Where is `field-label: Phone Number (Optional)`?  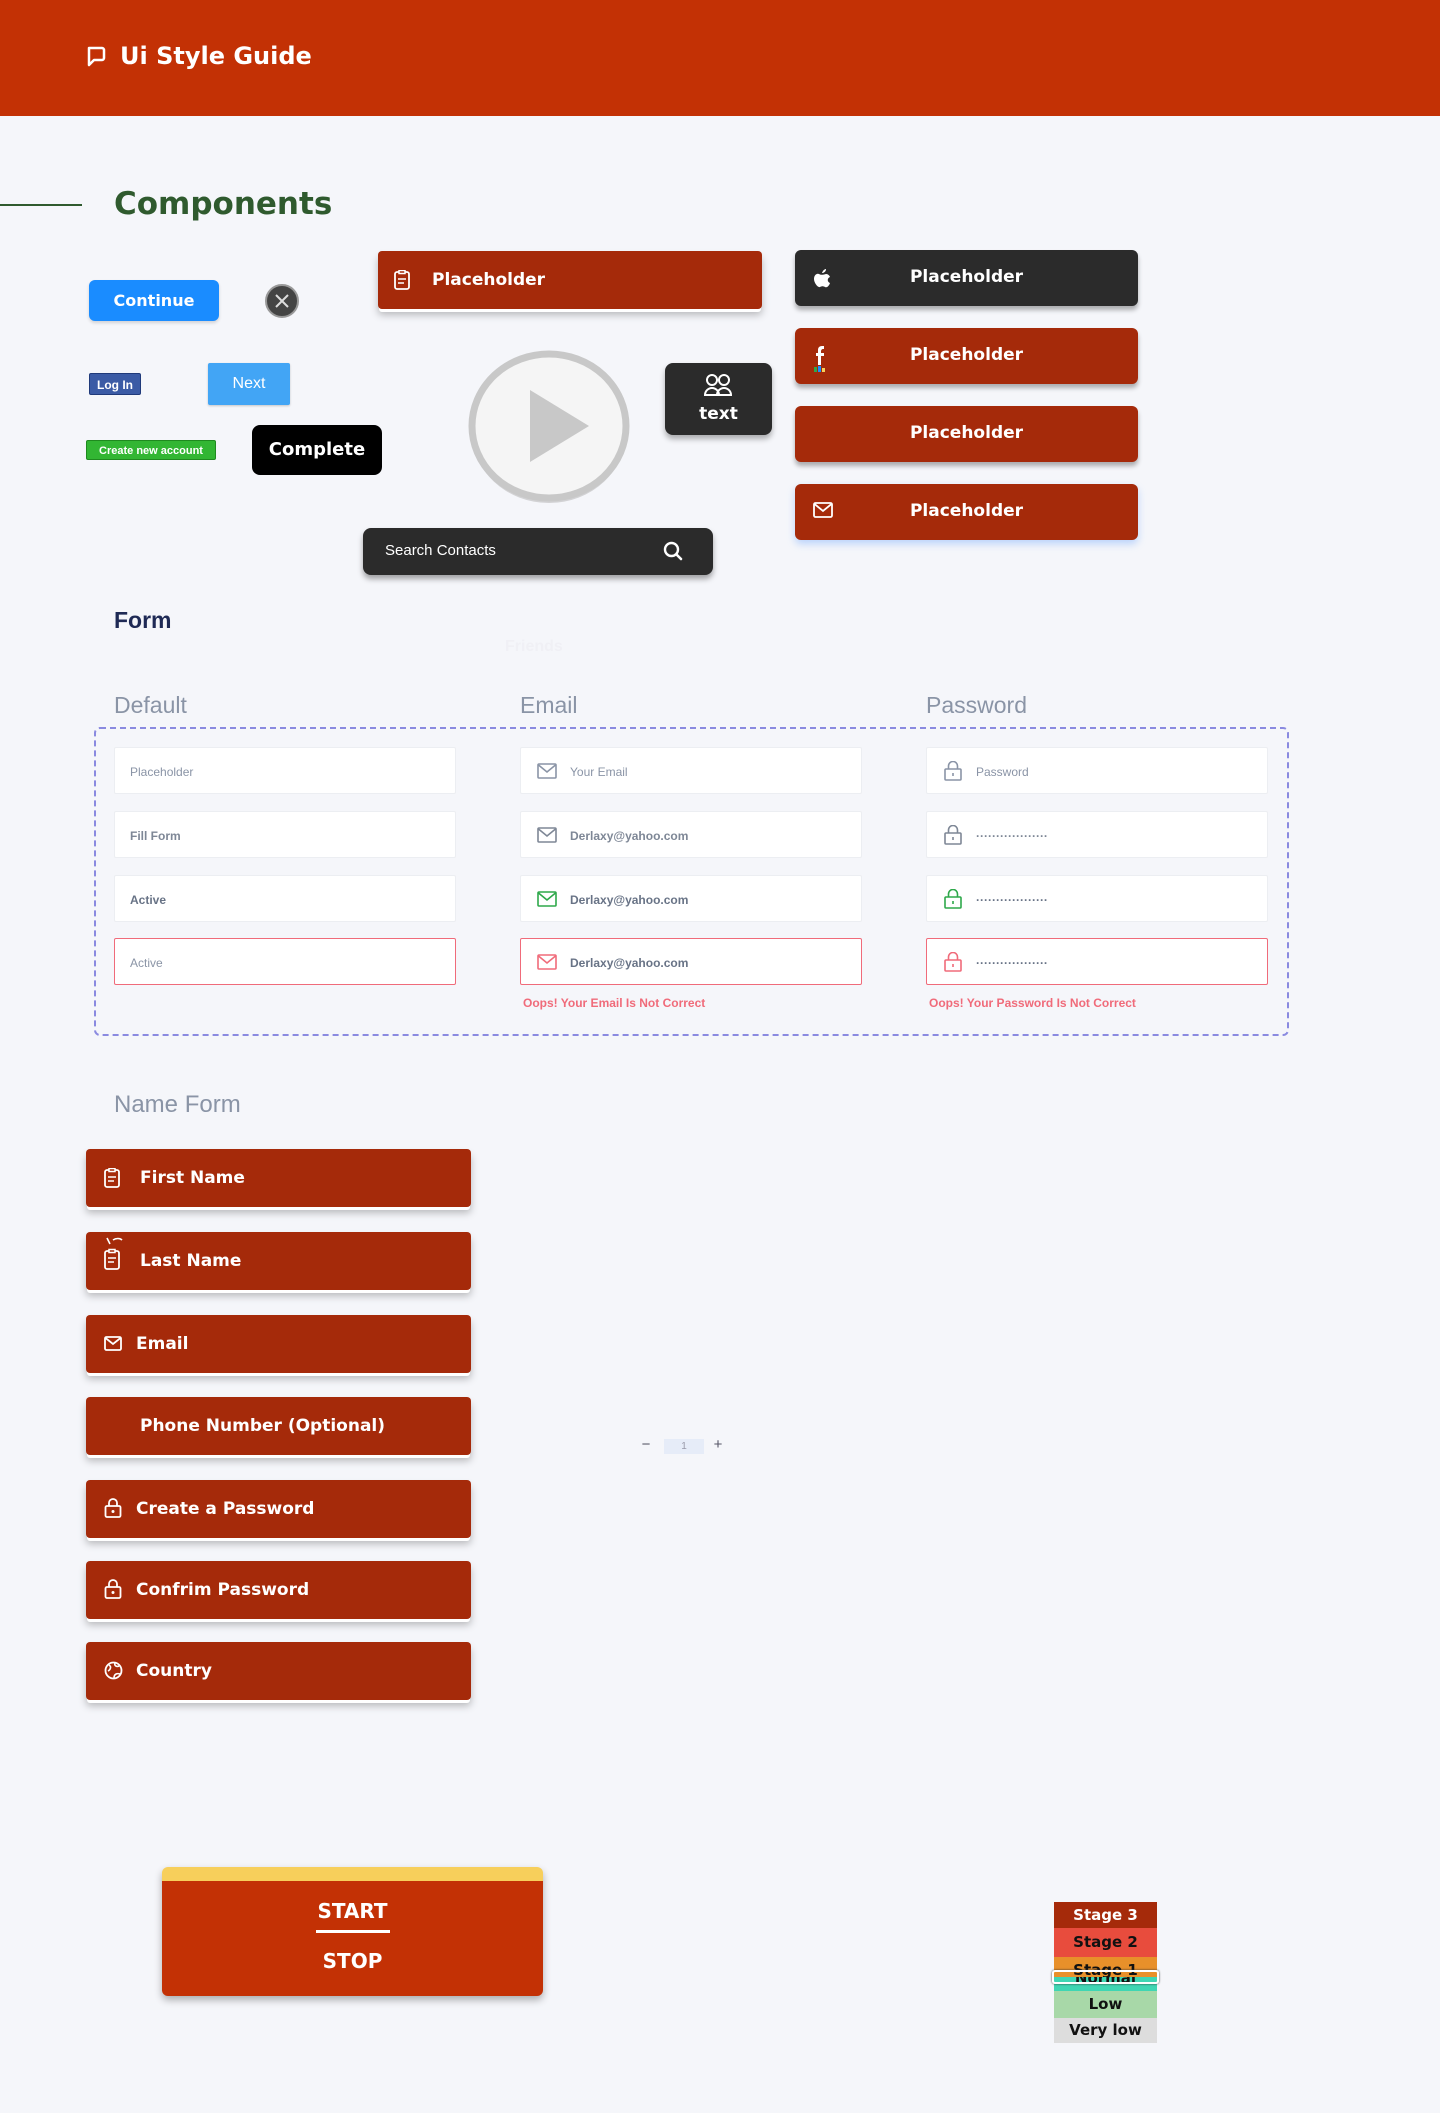 field-label: Phone Number (Optional) is located at coordinates (263, 1426).